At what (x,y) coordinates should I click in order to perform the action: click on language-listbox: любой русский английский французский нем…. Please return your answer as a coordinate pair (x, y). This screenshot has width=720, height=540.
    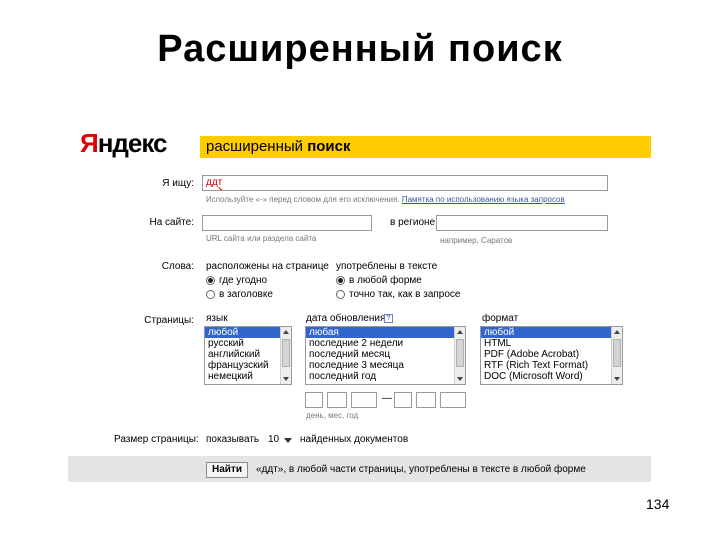
    Looking at the image, I should click on (248, 355).